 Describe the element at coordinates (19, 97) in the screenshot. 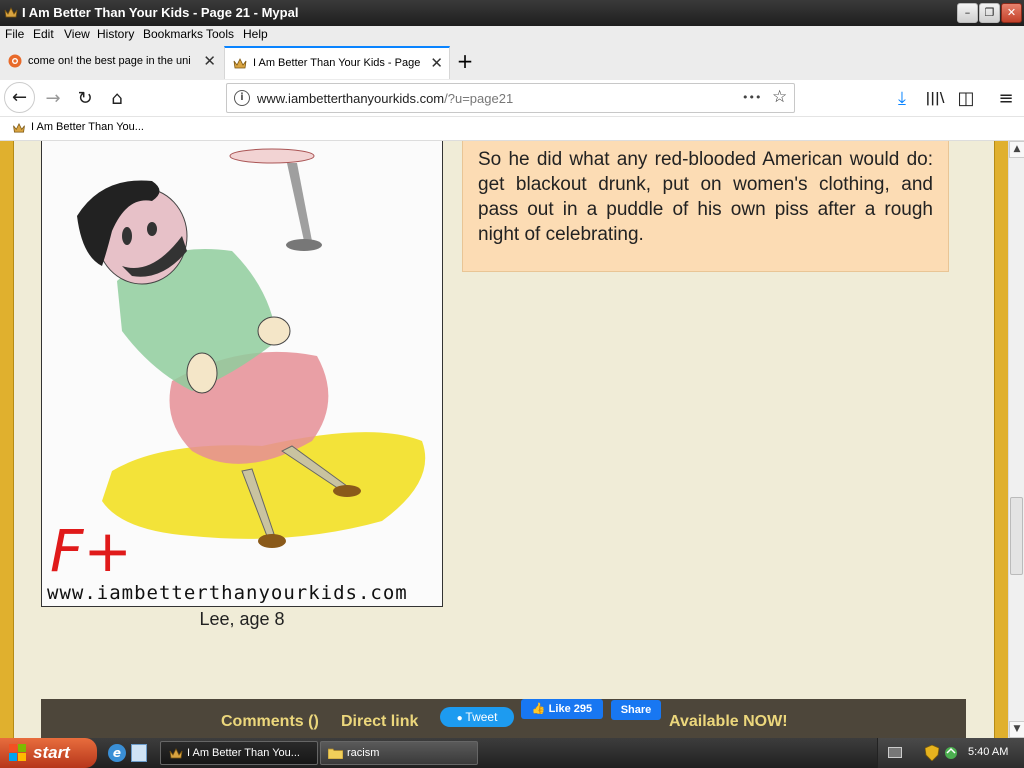

I see `back-button: ←` at that location.